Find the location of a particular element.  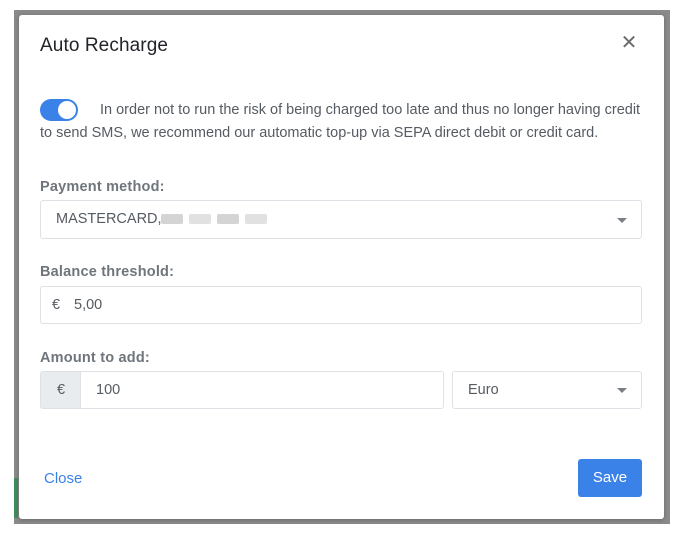

close-icon: ✕ is located at coordinates (629, 43).